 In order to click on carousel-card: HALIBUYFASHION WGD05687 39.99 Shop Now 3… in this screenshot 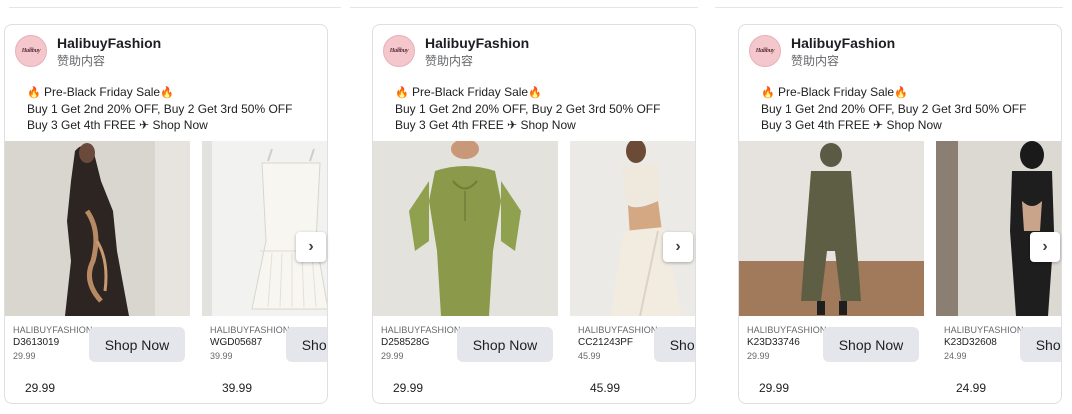, I will do `click(264, 272)`.